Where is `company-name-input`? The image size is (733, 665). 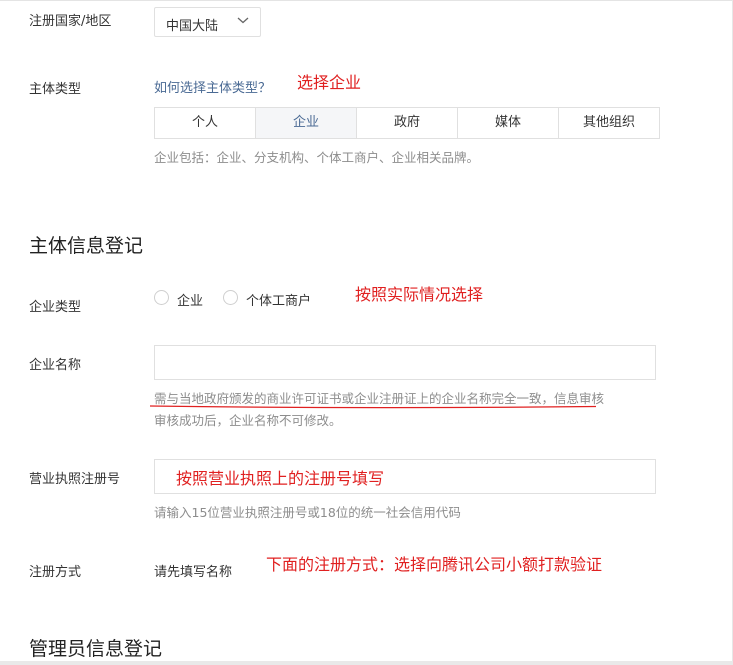
company-name-input is located at coordinates (405, 362).